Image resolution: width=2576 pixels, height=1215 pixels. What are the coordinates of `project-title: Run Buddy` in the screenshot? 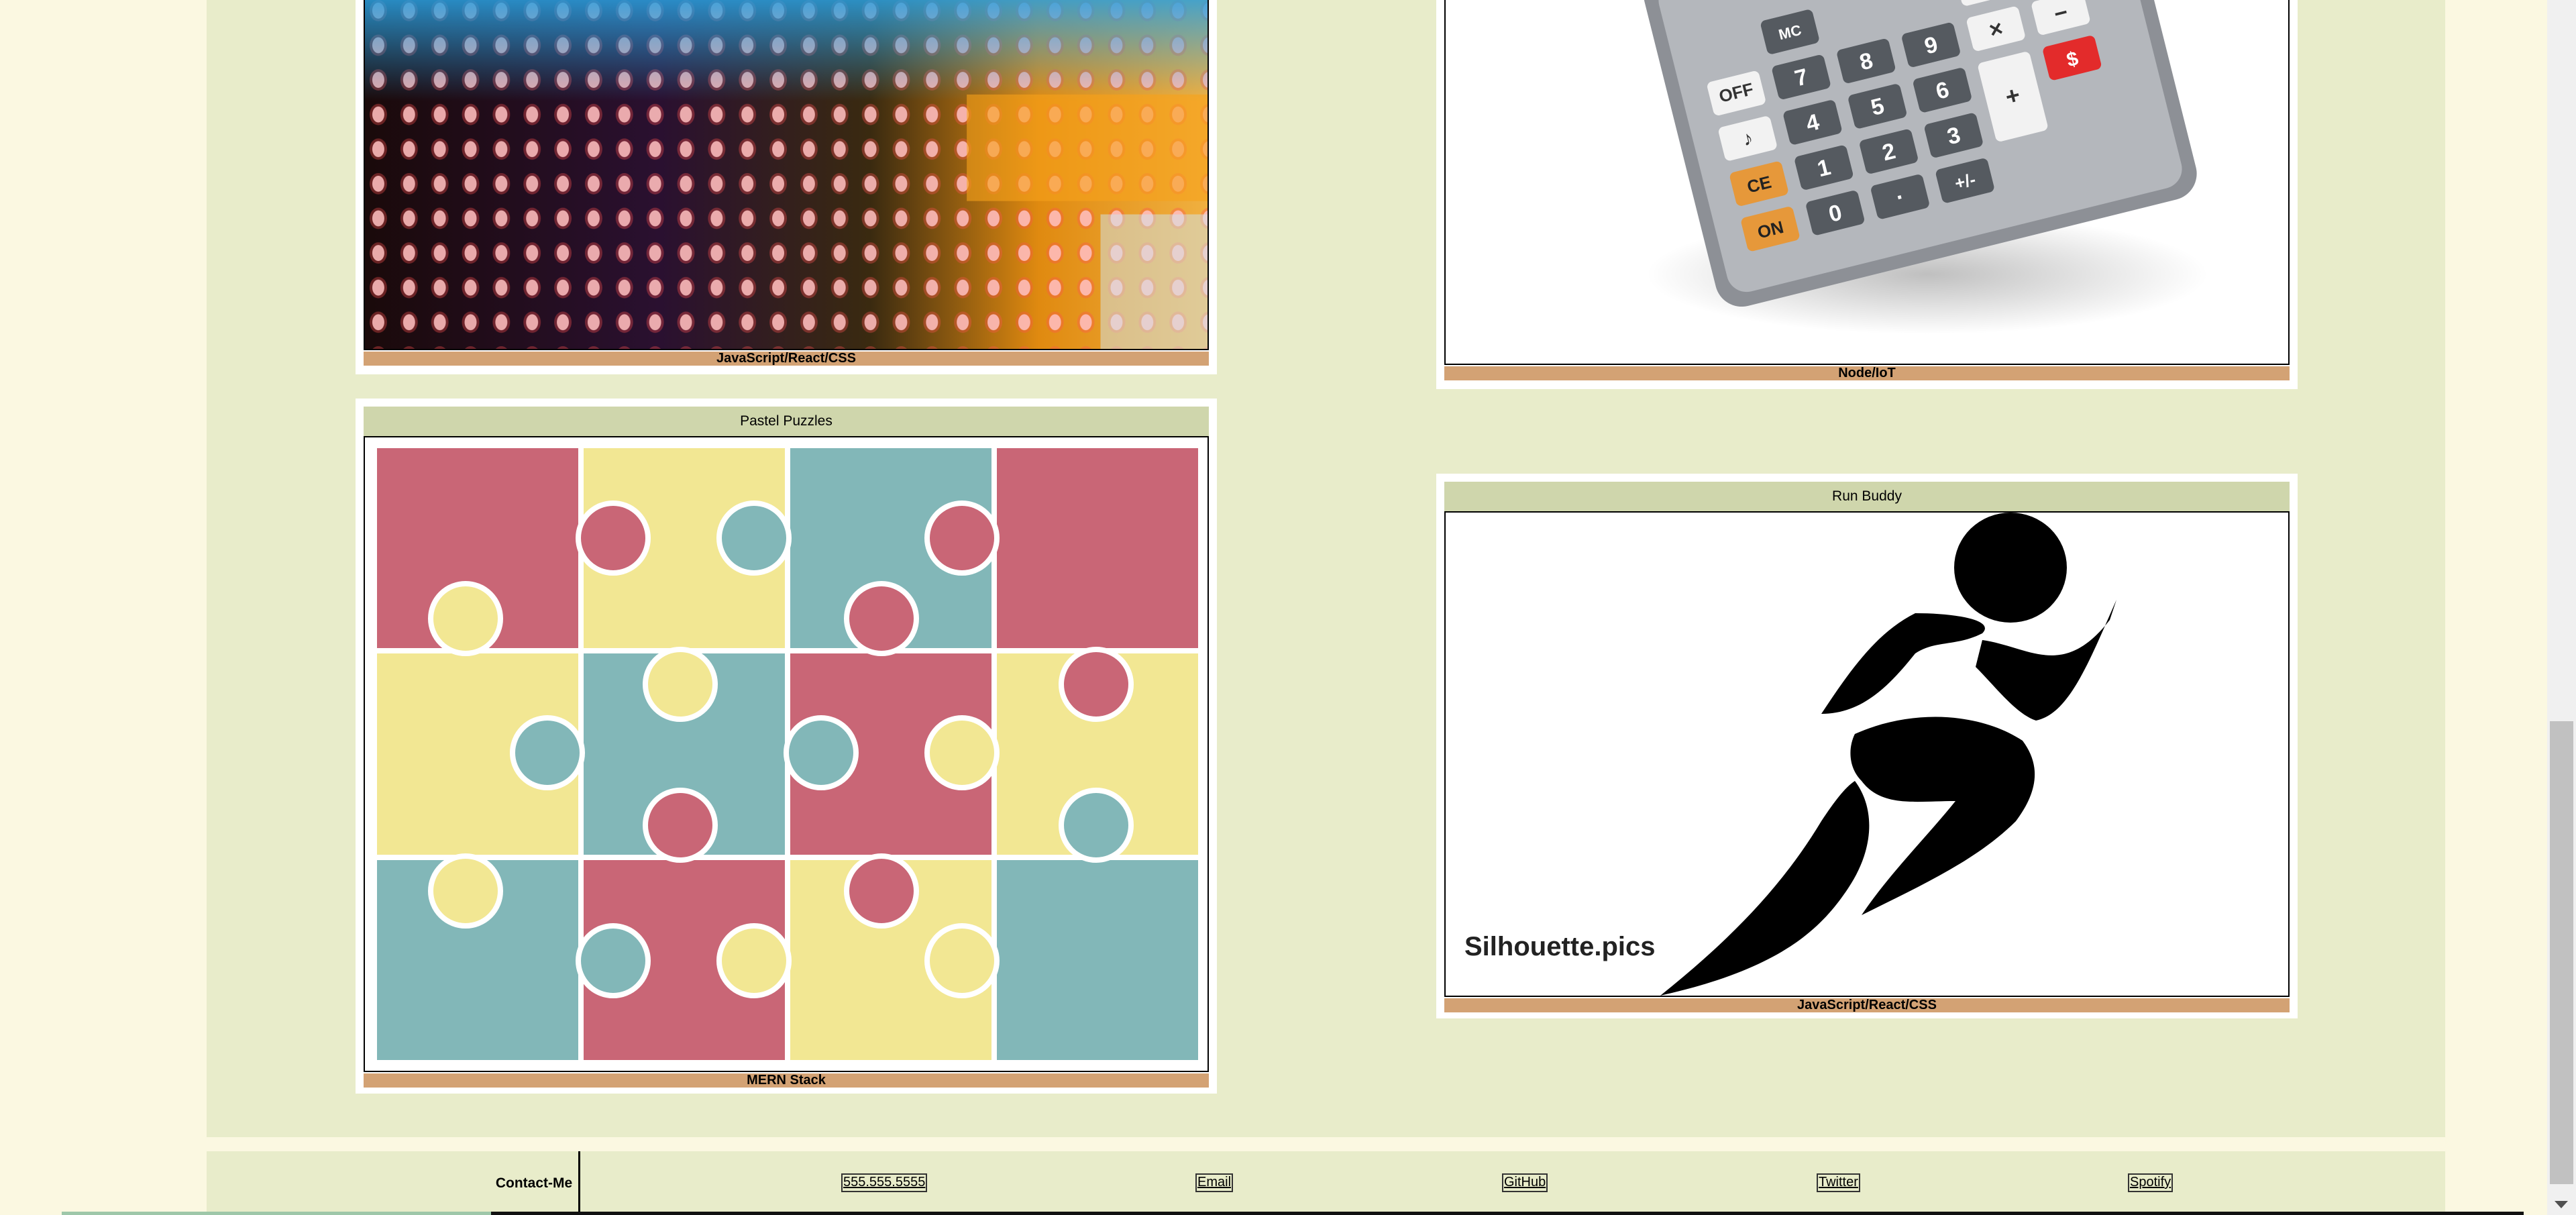 It's located at (1867, 496).